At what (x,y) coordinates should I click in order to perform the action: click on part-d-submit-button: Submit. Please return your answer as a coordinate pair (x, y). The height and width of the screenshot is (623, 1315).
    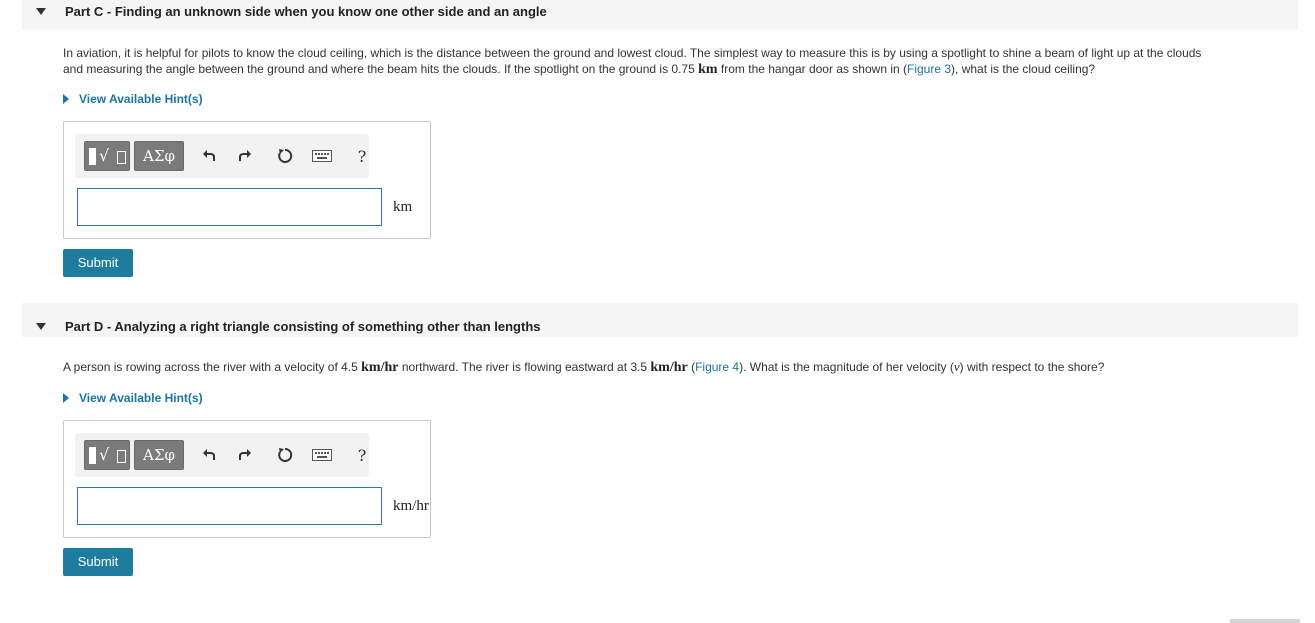
    Looking at the image, I should click on (98, 562).